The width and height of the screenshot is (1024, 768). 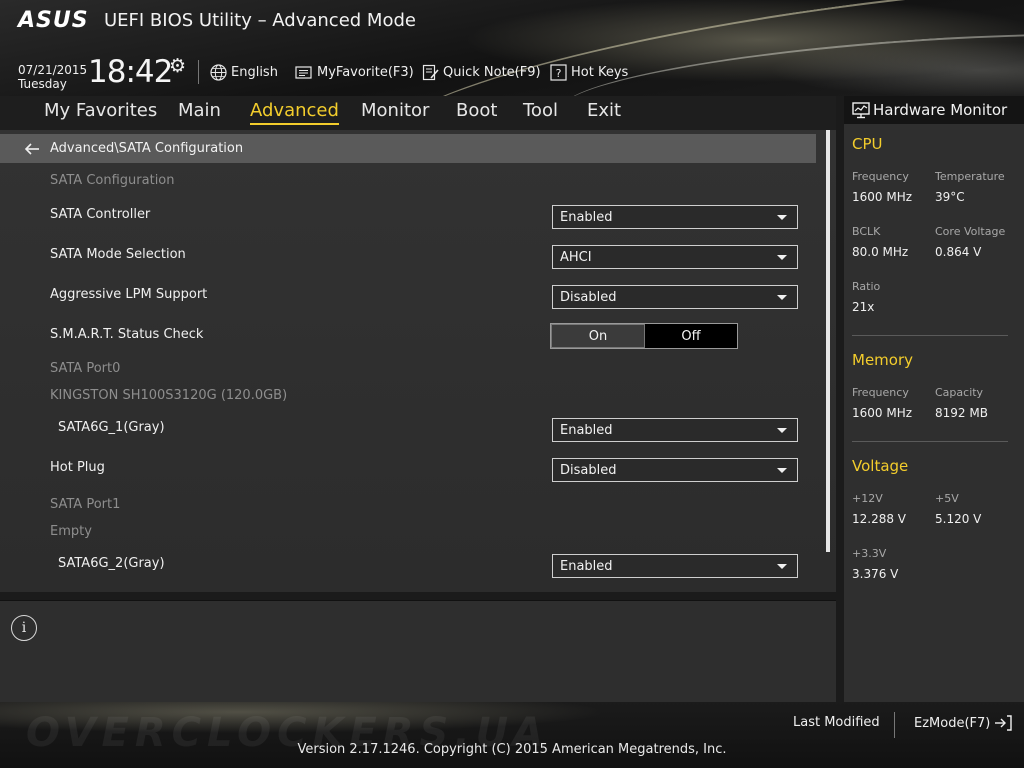 I want to click on smart-check-label: S.M.A.R.T. Status Check, so click(x=127, y=334).